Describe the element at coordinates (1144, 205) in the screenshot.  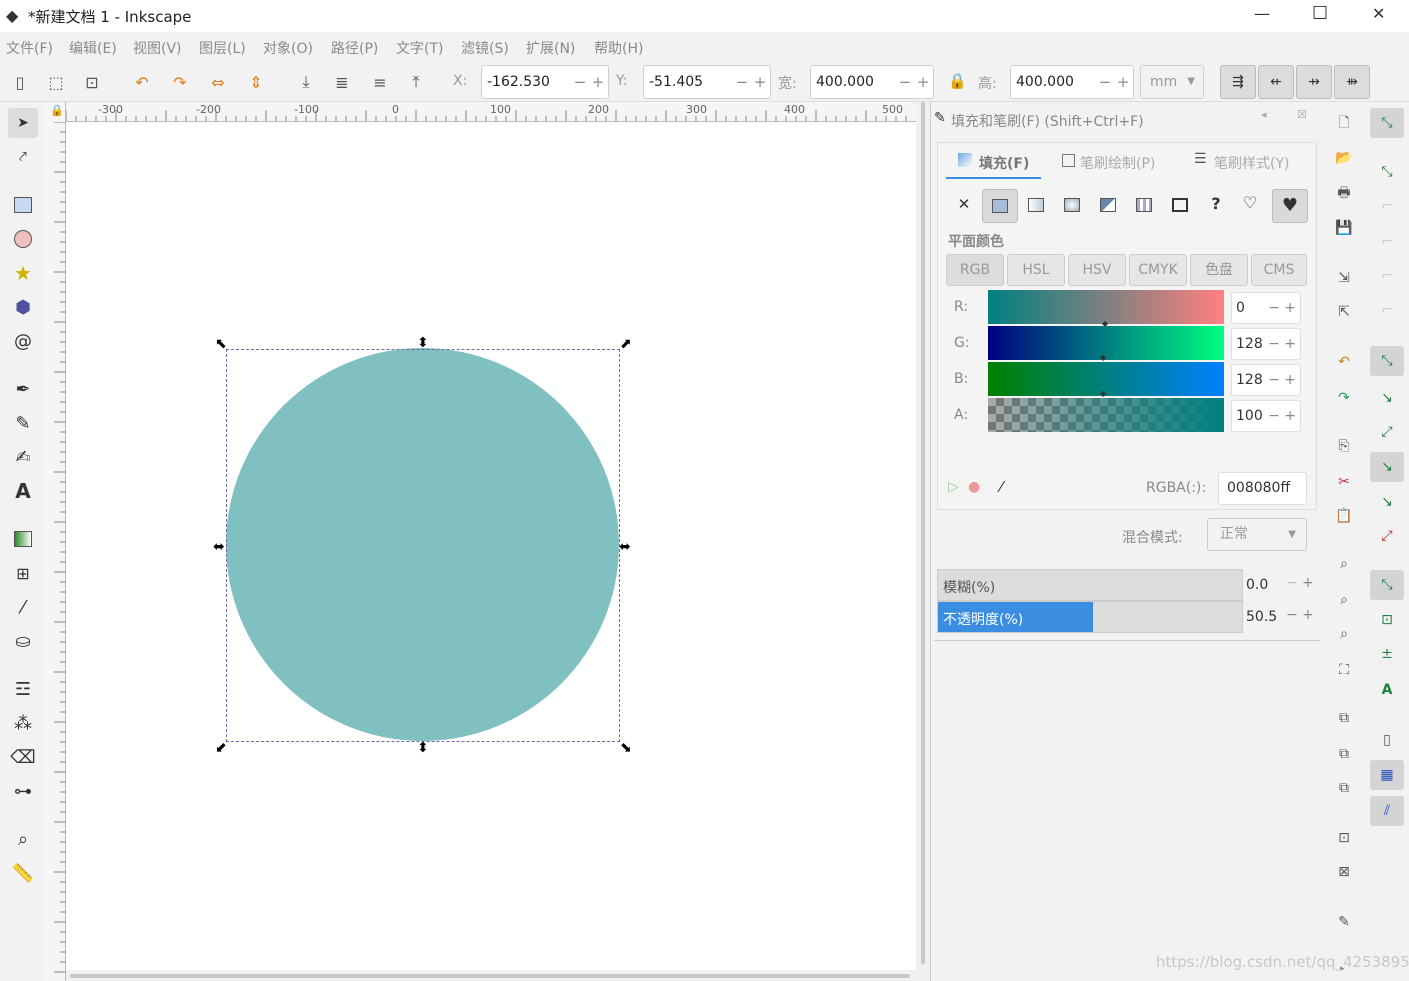
I see `pattern-icon` at that location.